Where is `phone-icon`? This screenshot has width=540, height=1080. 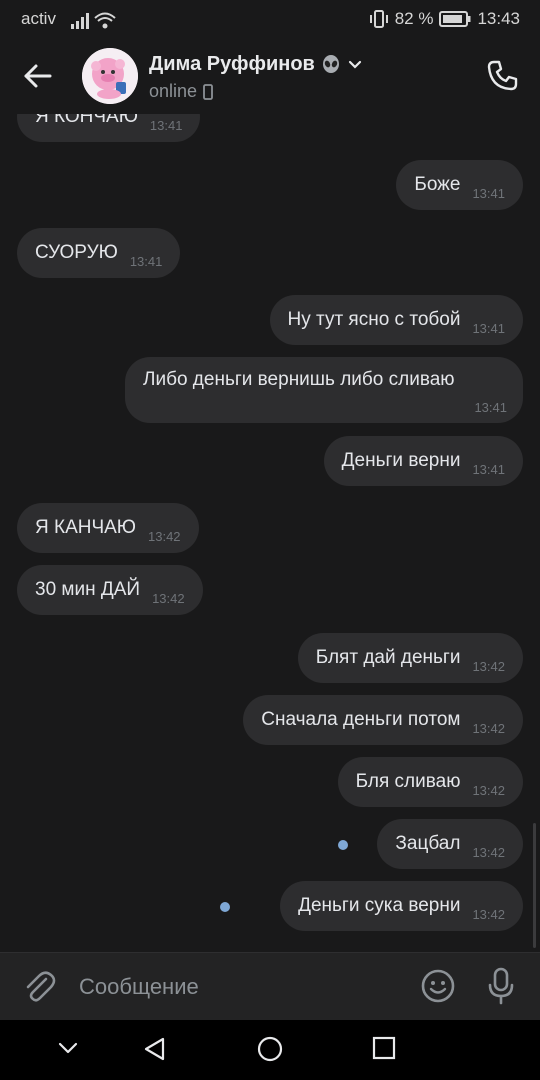
phone-icon is located at coordinates (502, 76).